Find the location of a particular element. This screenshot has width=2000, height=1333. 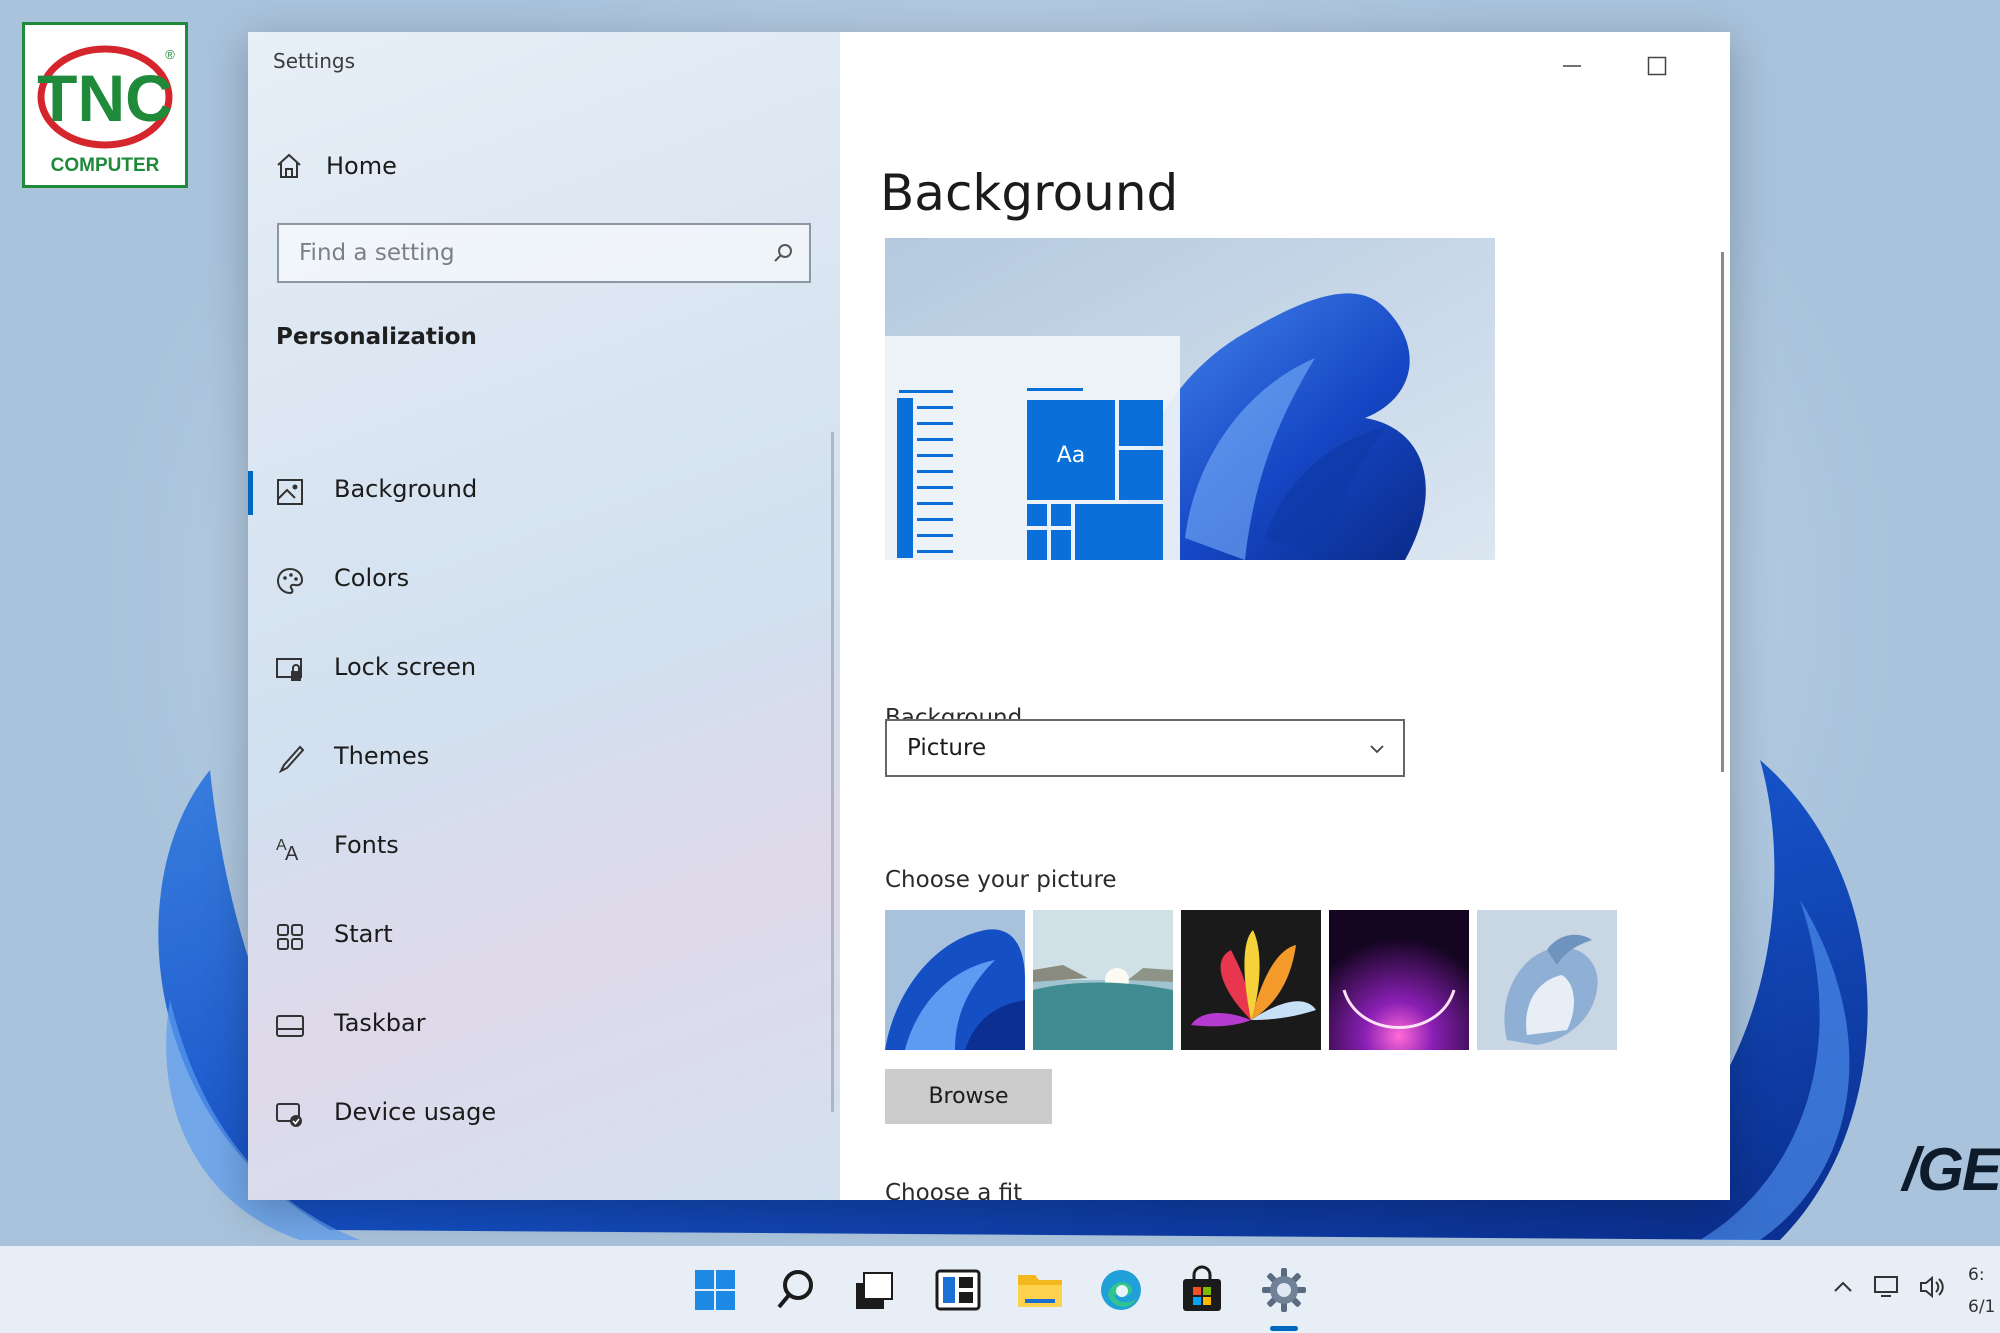

sidebar-item-themes: Themes is located at coordinates (544, 758).